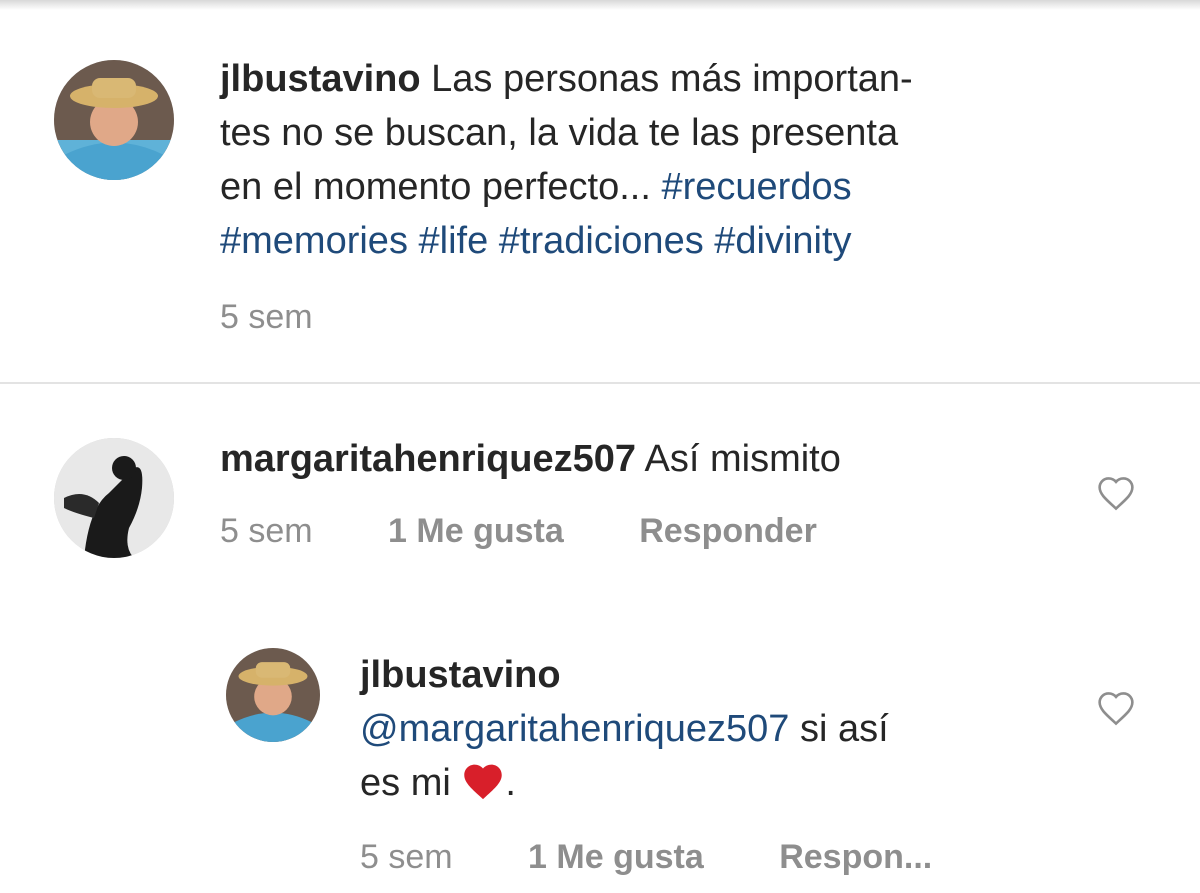  What do you see at coordinates (574, 729) in the screenshot?
I see `reply-mention: @margaritahenriquez507` at bounding box center [574, 729].